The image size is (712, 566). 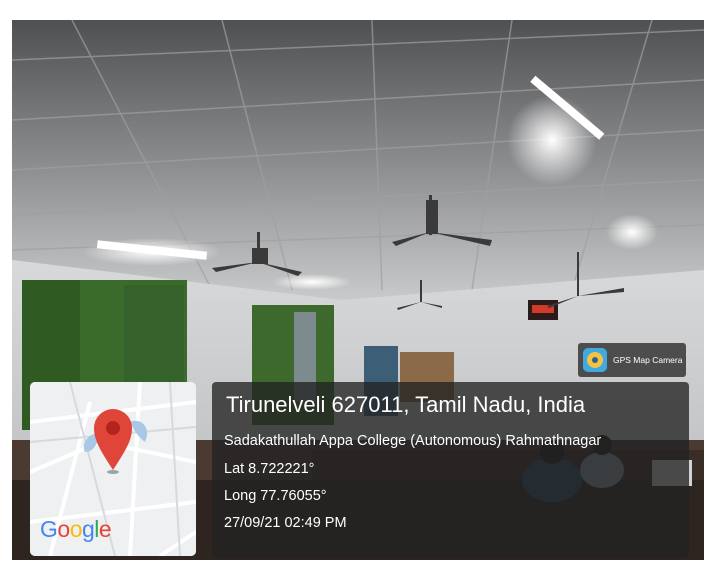 I want to click on gps-map-camera-badge: GPS Map Camera, so click(x=632, y=360).